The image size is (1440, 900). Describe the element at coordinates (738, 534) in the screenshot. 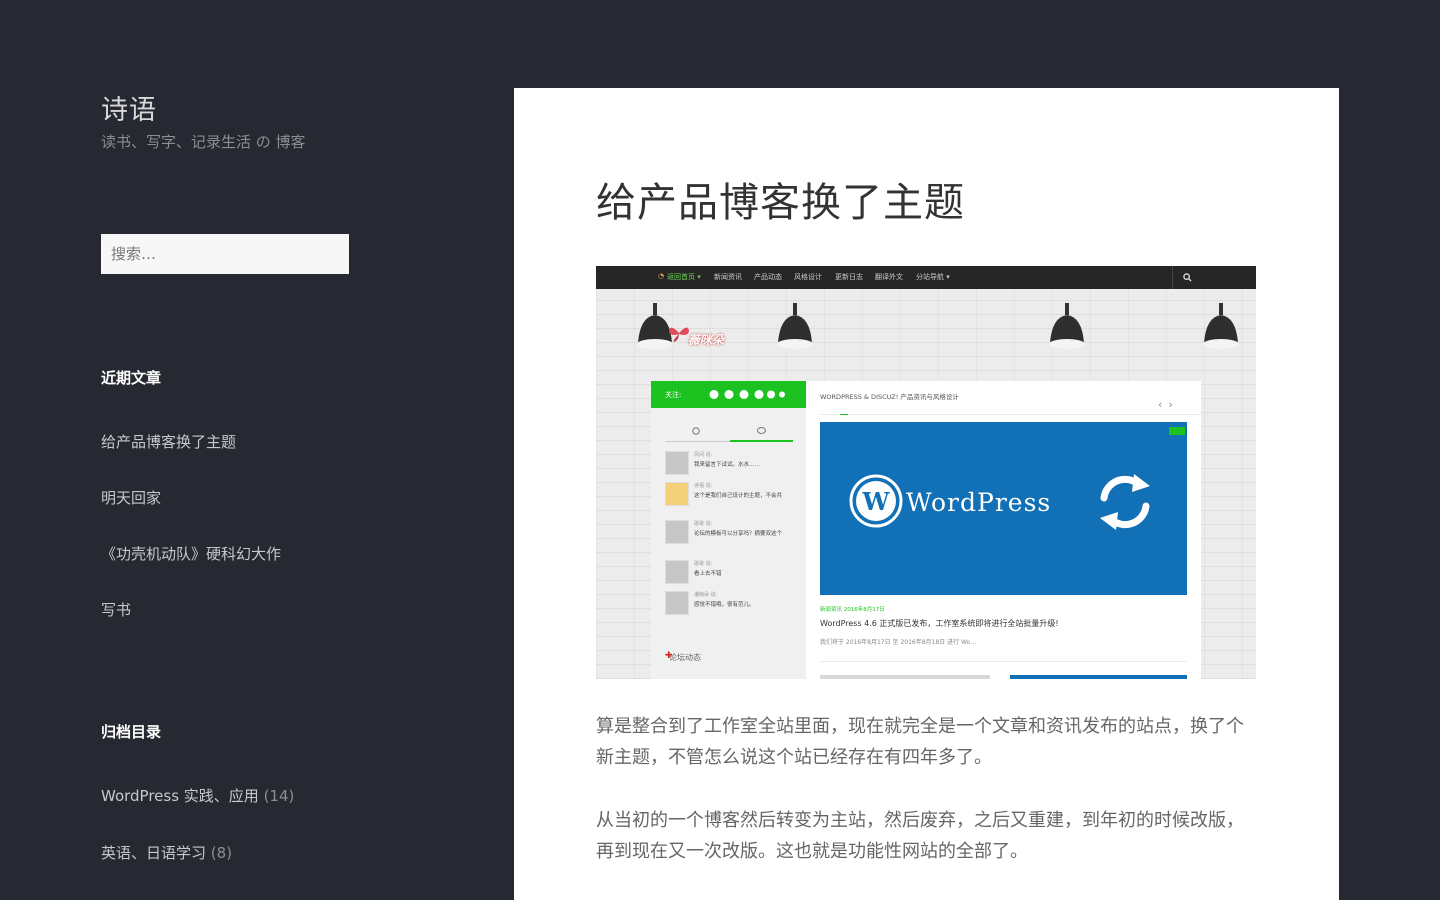

I see `comment-text: 论坛的模板可以分享吗？摘要双这个` at that location.